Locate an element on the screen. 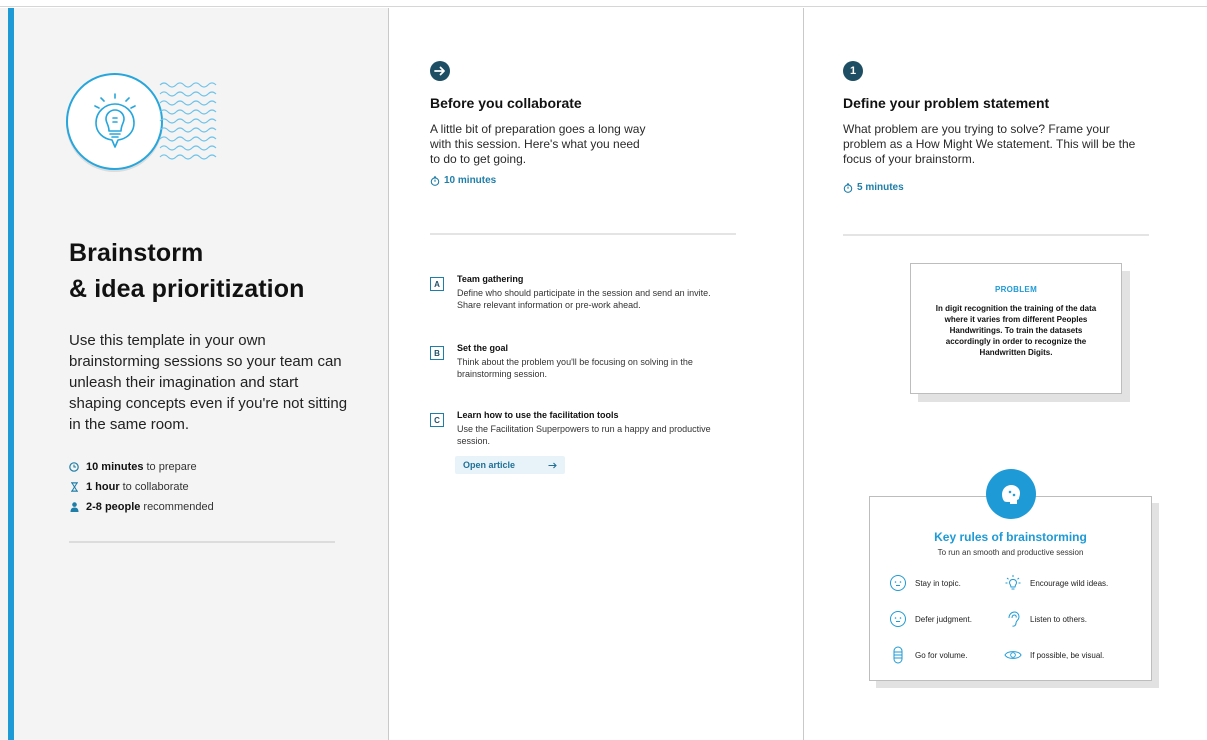 The height and width of the screenshot is (740, 1207). task-title: Learn how to use the facilitation tools is located at coordinates (538, 415).